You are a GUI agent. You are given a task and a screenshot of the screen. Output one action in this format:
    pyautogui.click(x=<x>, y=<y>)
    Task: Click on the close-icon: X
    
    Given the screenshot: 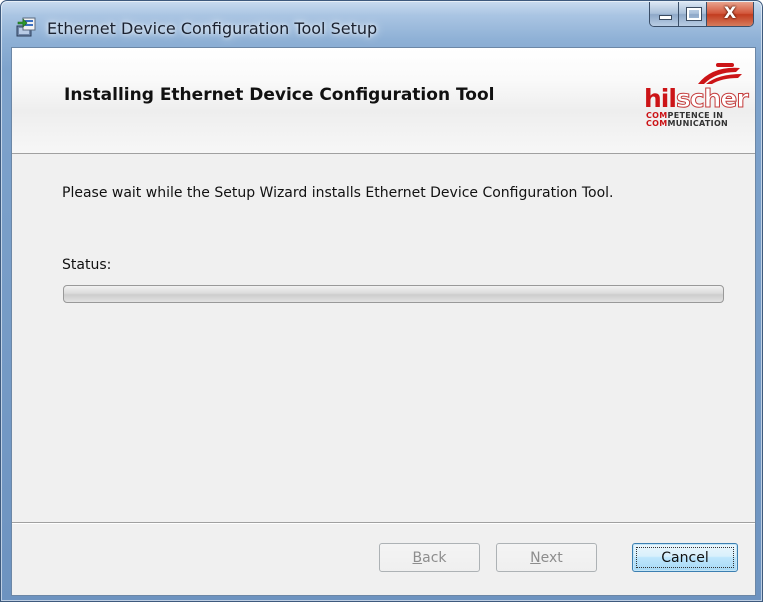 What is the action you would take?
    pyautogui.click(x=730, y=12)
    